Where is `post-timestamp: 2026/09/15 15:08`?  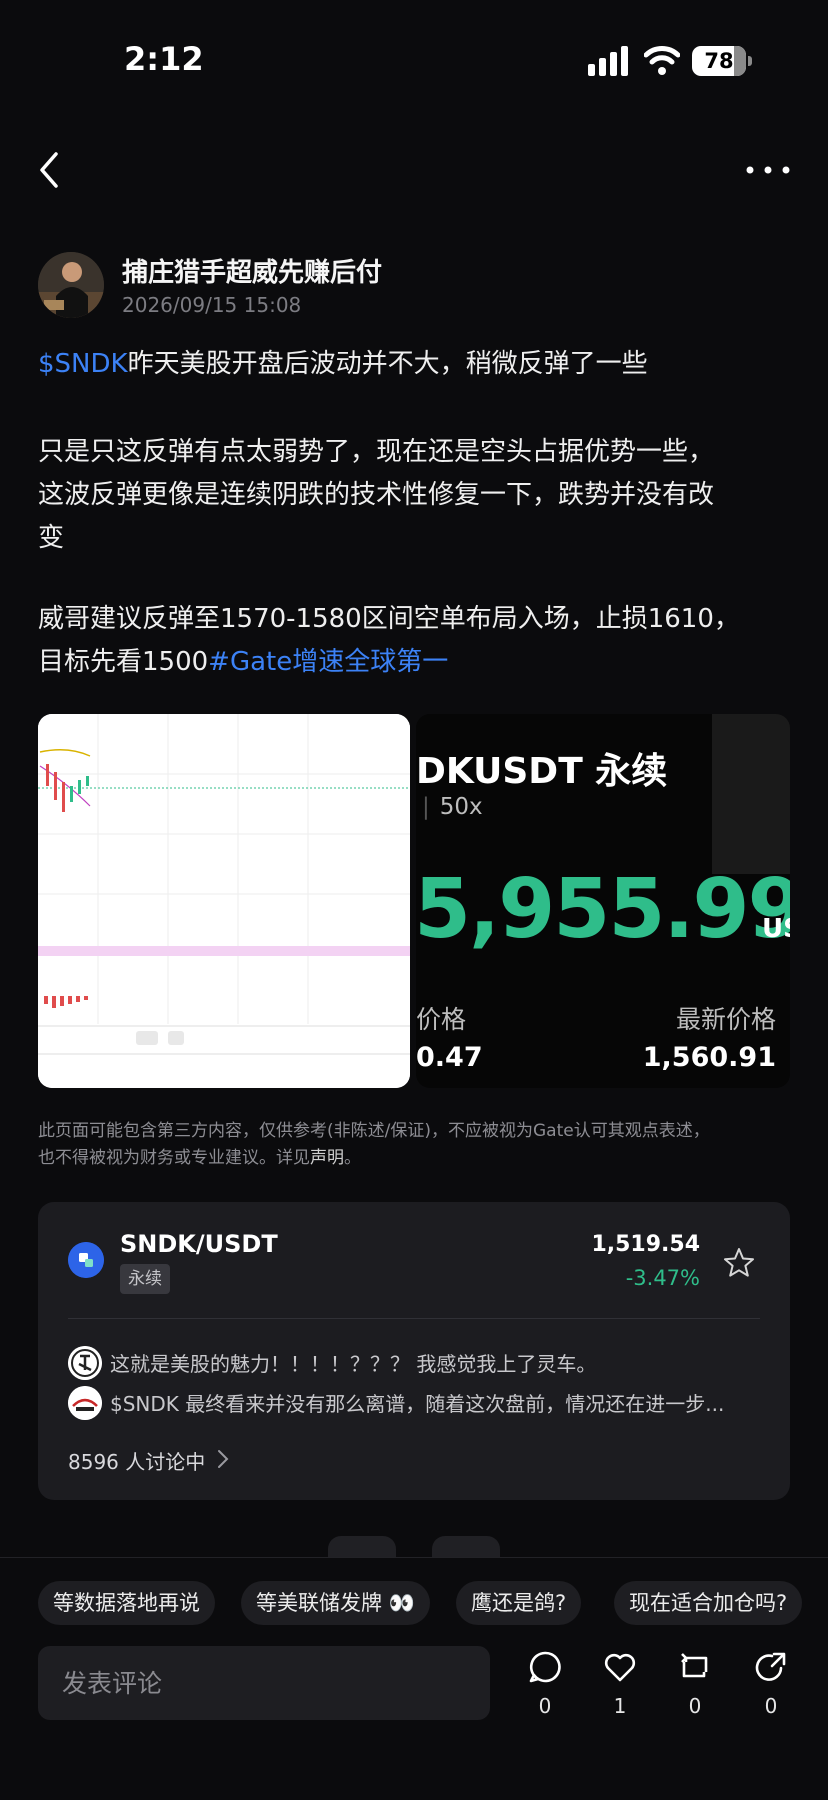 post-timestamp: 2026/09/15 15:08 is located at coordinates (212, 305).